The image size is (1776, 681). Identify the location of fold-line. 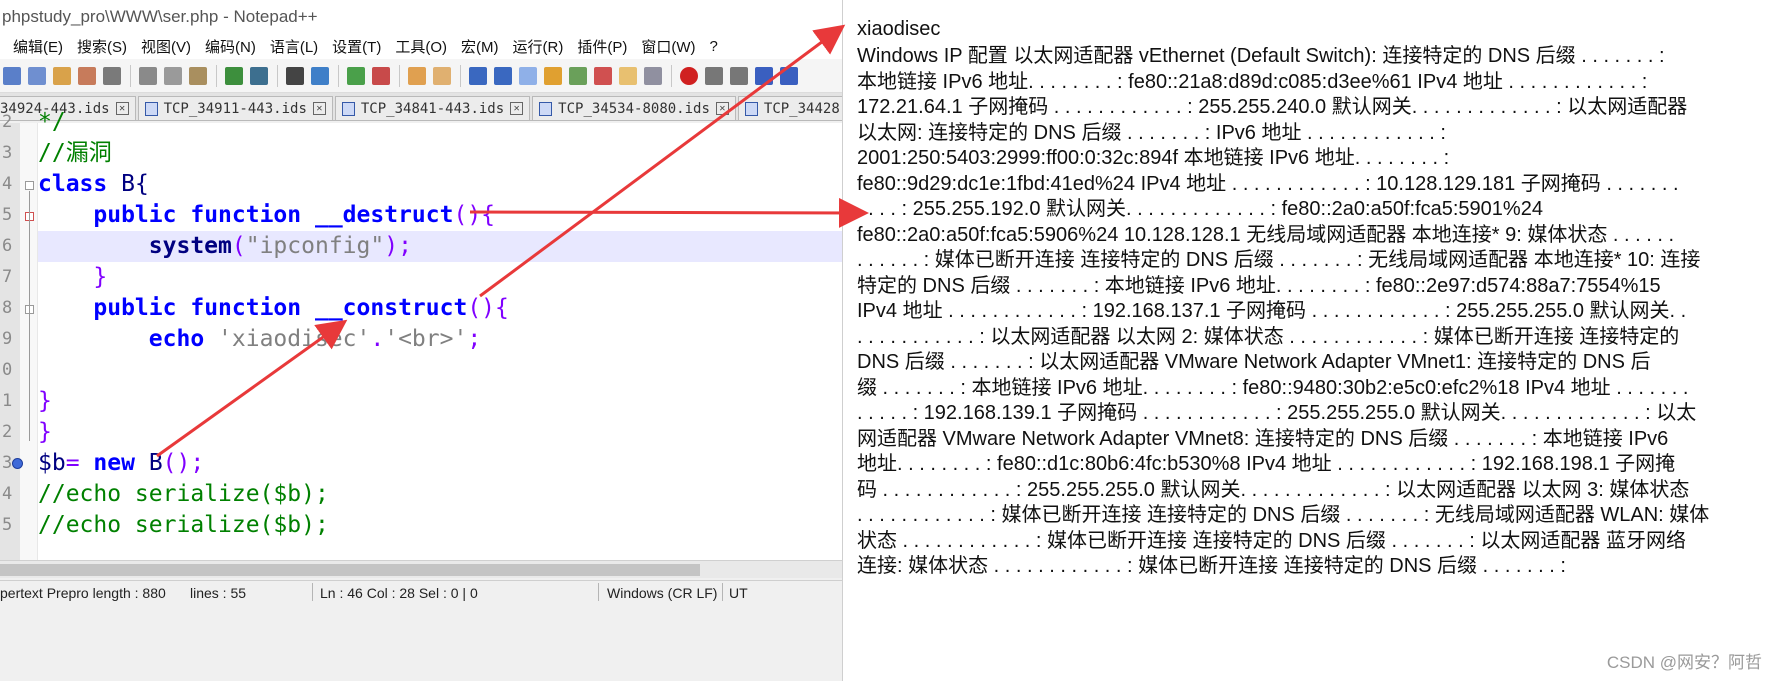
(29, 316).